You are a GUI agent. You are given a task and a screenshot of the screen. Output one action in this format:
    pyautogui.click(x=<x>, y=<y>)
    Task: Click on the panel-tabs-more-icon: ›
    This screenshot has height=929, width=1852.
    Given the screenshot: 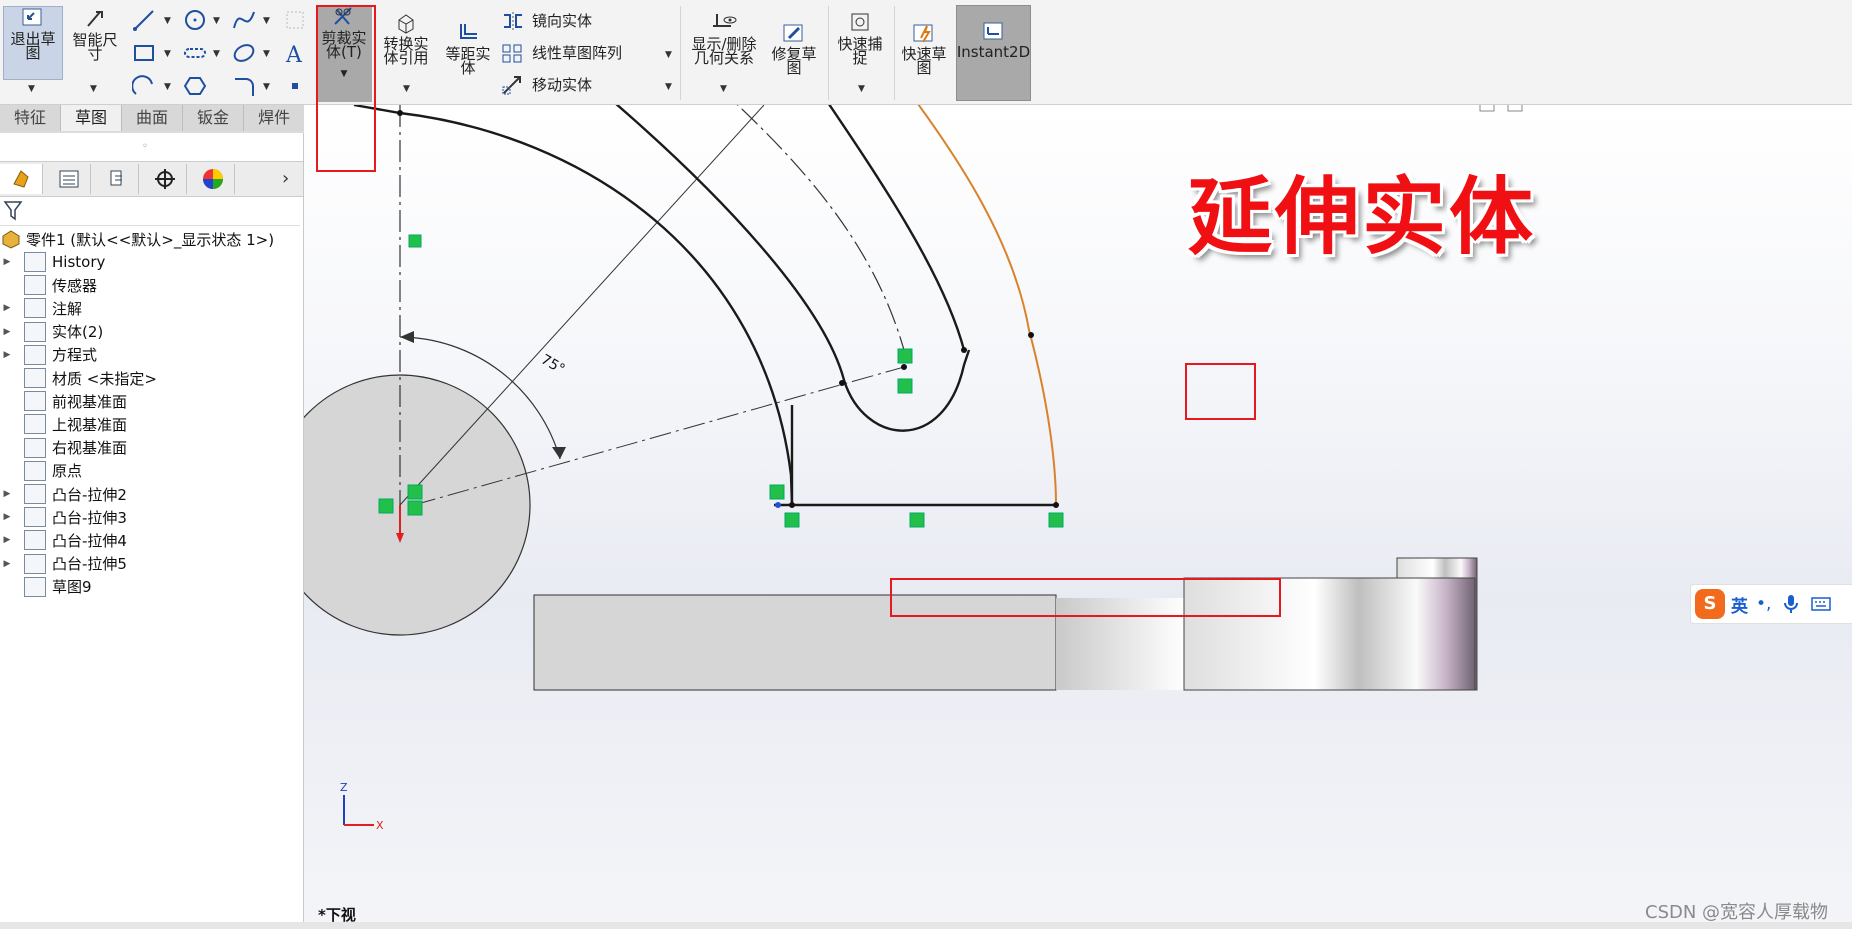 What is the action you would take?
    pyautogui.click(x=285, y=178)
    